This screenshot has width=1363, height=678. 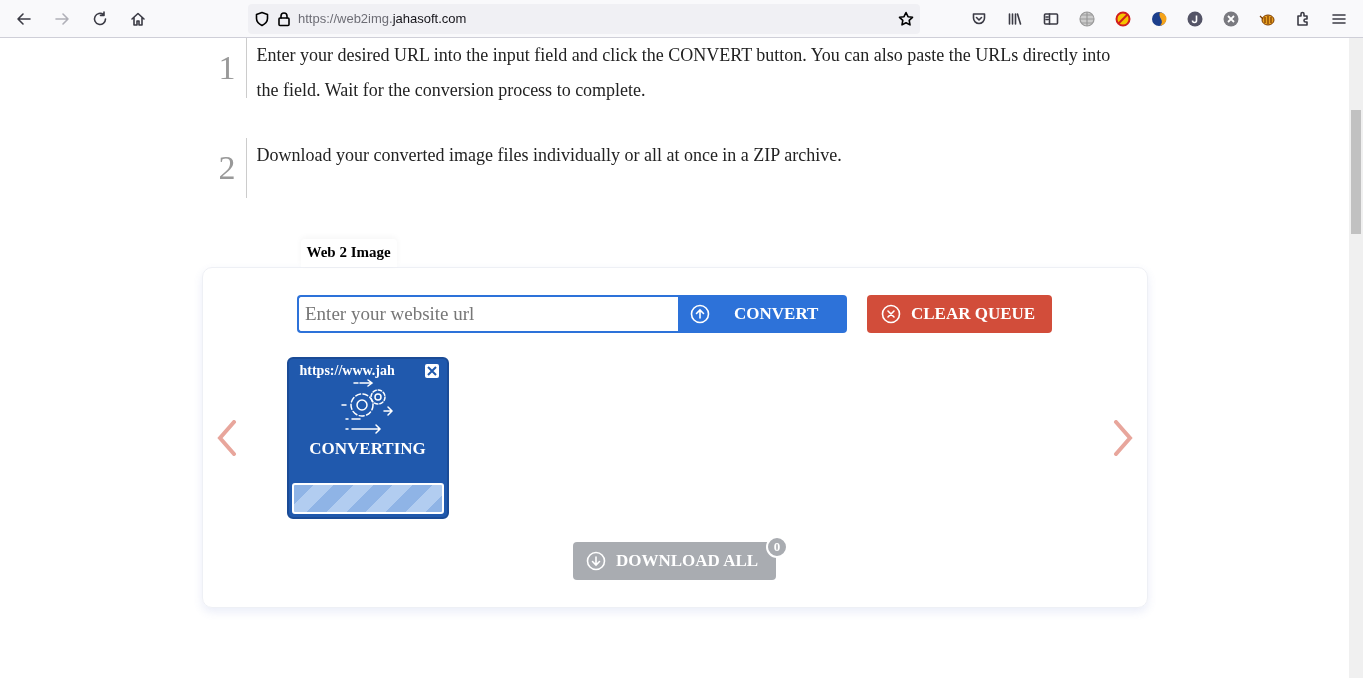 I want to click on star-icon, so click(x=906, y=18).